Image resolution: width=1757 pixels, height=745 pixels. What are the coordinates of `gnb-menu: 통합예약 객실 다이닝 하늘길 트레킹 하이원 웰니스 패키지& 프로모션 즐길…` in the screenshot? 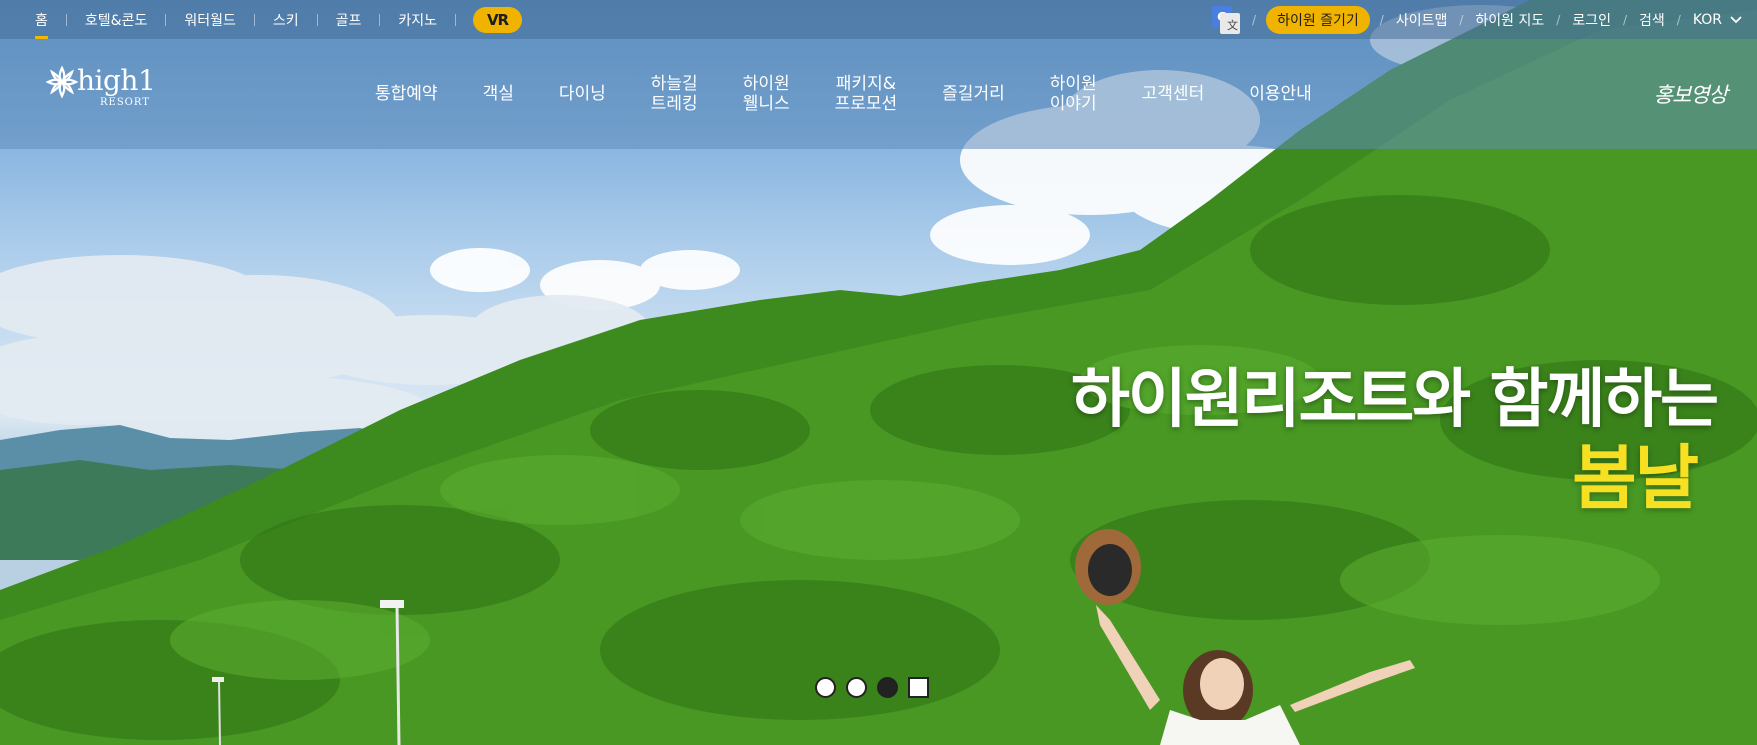 It's located at (843, 94).